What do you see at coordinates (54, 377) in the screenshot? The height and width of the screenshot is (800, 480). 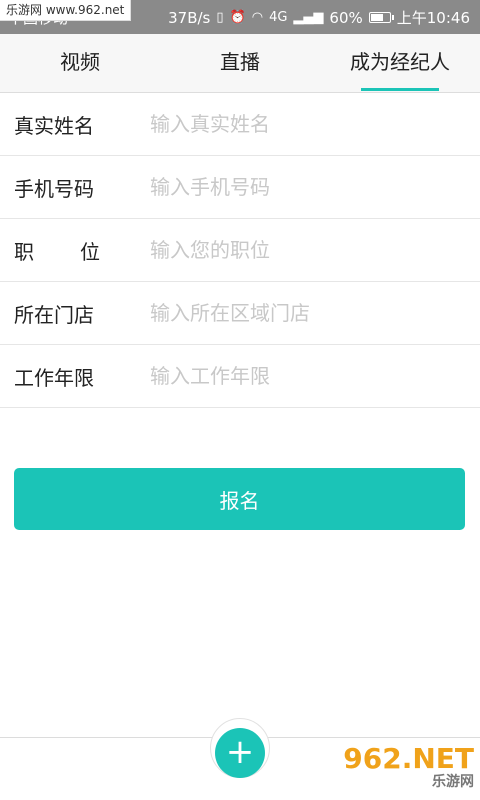 I see `experience-label: 工作年限` at bounding box center [54, 377].